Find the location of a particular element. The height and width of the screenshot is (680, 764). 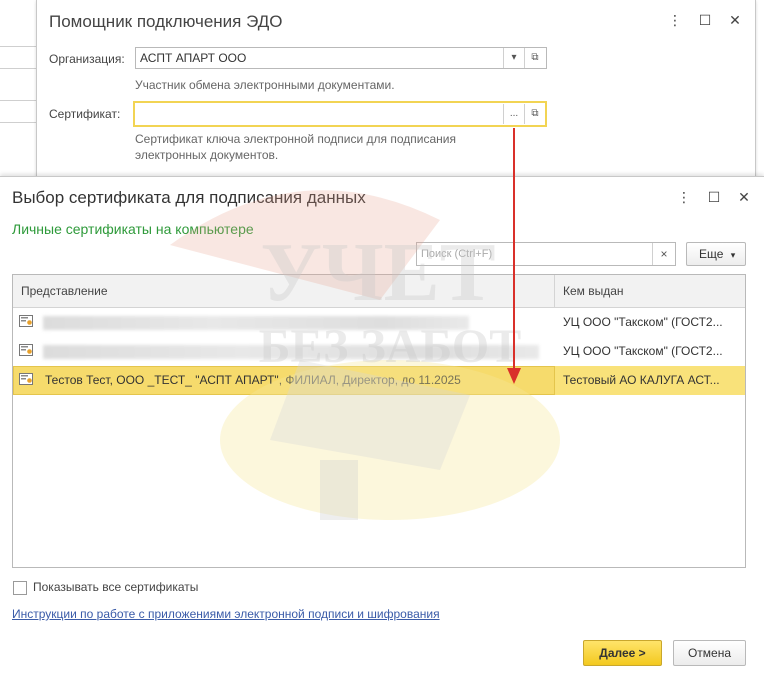

column-header-issuer: Кем выдан is located at coordinates (593, 291).